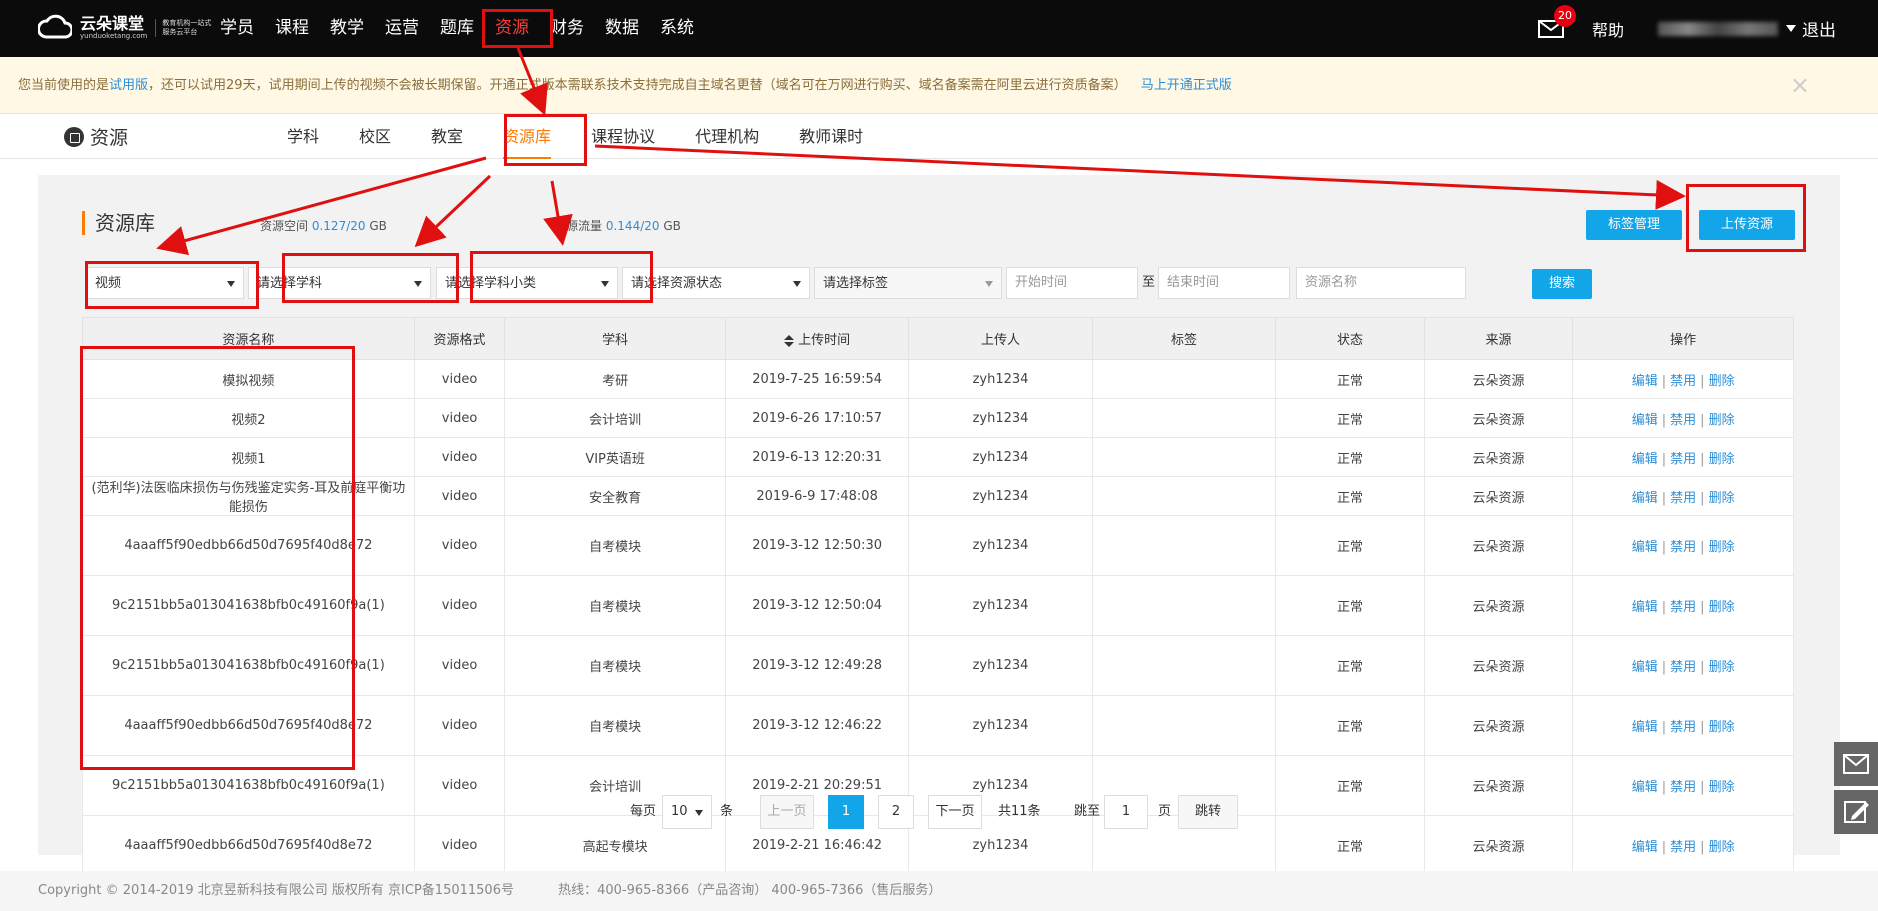 This screenshot has width=1878, height=911. What do you see at coordinates (831, 136) in the screenshot?
I see `tab-6: 教师课时` at bounding box center [831, 136].